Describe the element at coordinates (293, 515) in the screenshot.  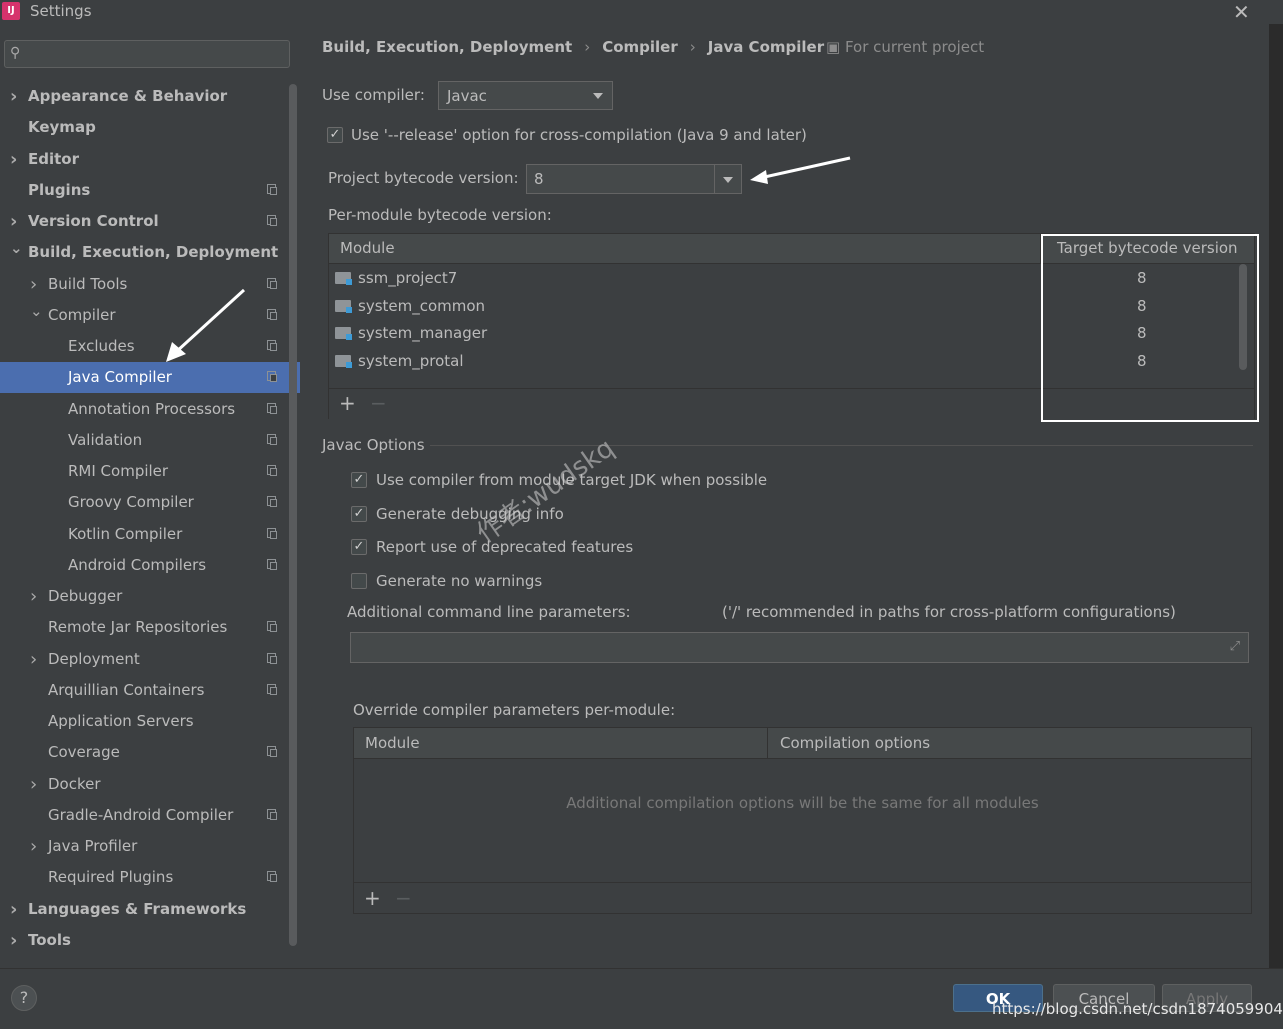
I see `tree-scrollbar` at that location.